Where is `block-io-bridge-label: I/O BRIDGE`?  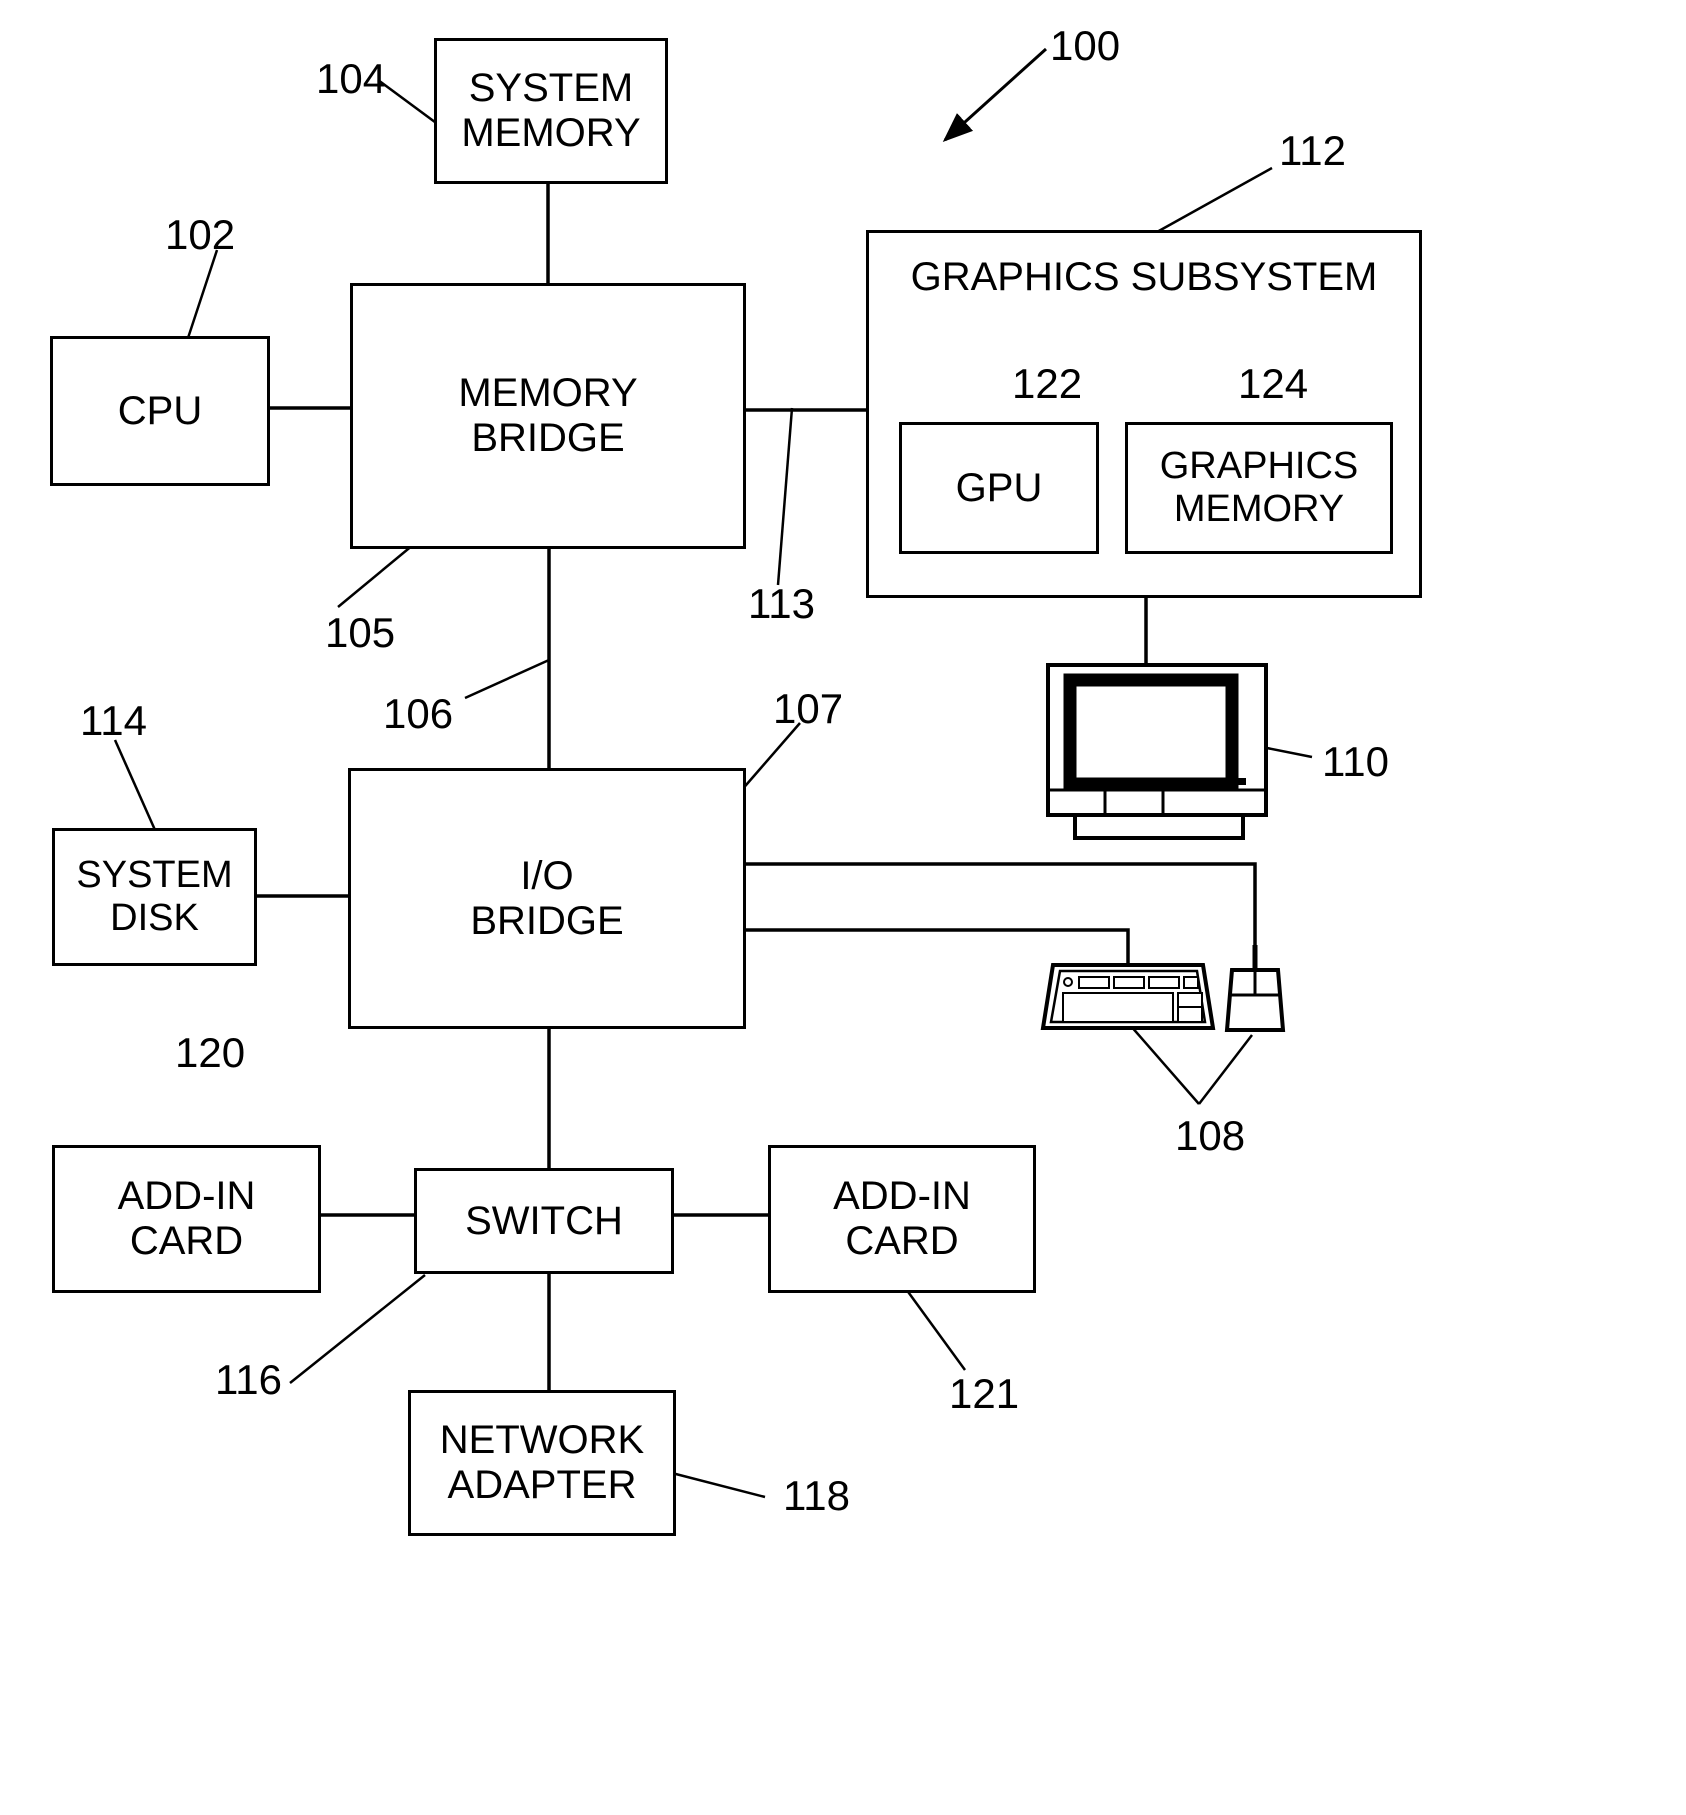 block-io-bridge-label: I/O BRIDGE is located at coordinates (547, 898).